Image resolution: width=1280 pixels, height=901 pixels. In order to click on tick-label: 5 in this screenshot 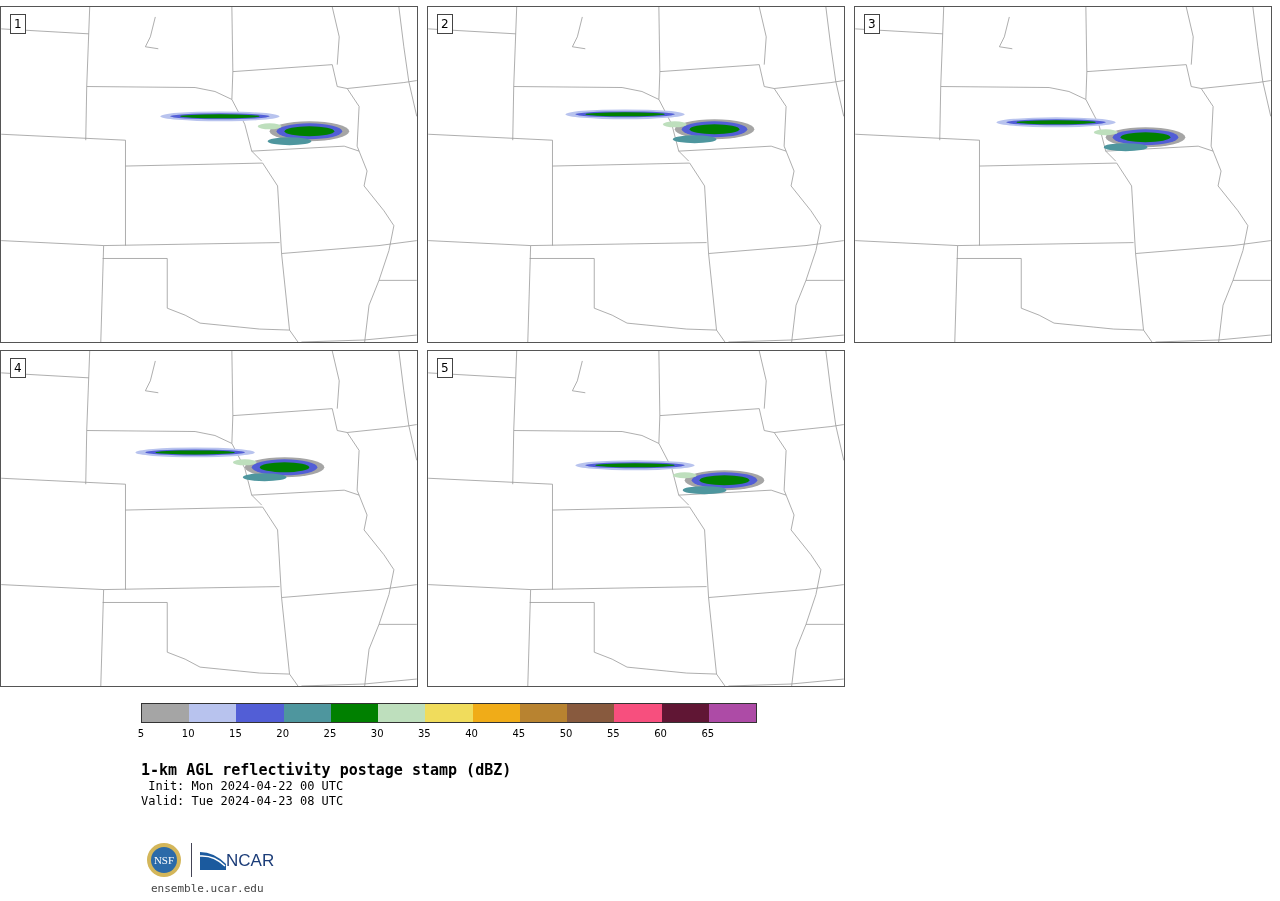, I will do `click(141, 733)`.